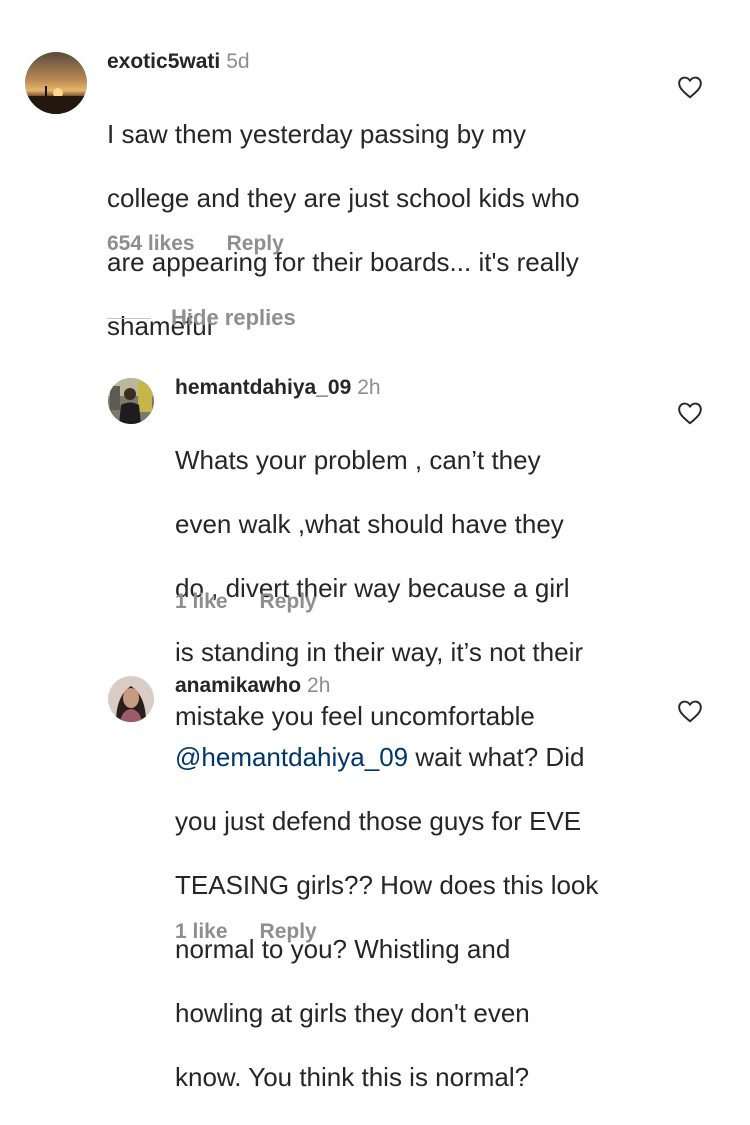  Describe the element at coordinates (238, 685) in the screenshot. I see `username: anamikawho` at that location.